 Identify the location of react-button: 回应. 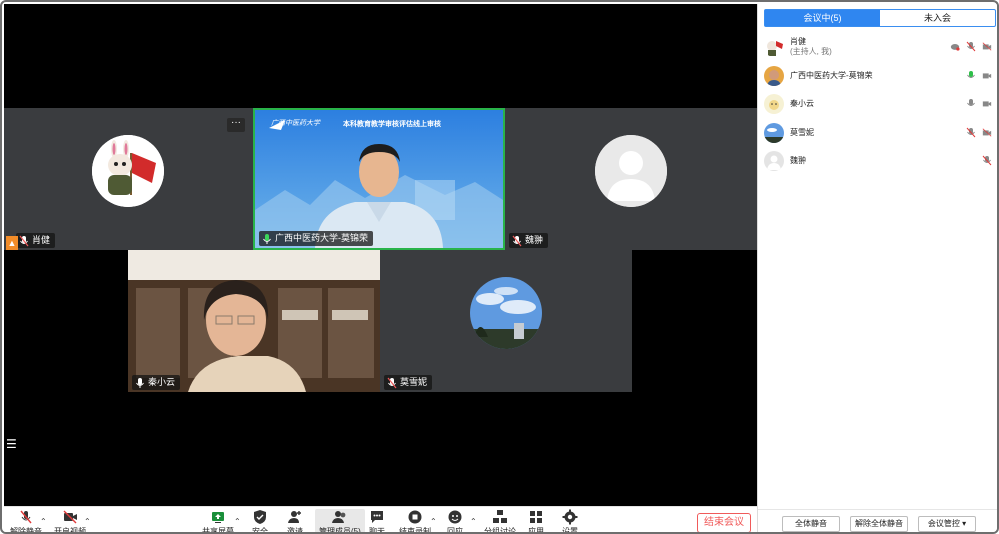
(455, 520).